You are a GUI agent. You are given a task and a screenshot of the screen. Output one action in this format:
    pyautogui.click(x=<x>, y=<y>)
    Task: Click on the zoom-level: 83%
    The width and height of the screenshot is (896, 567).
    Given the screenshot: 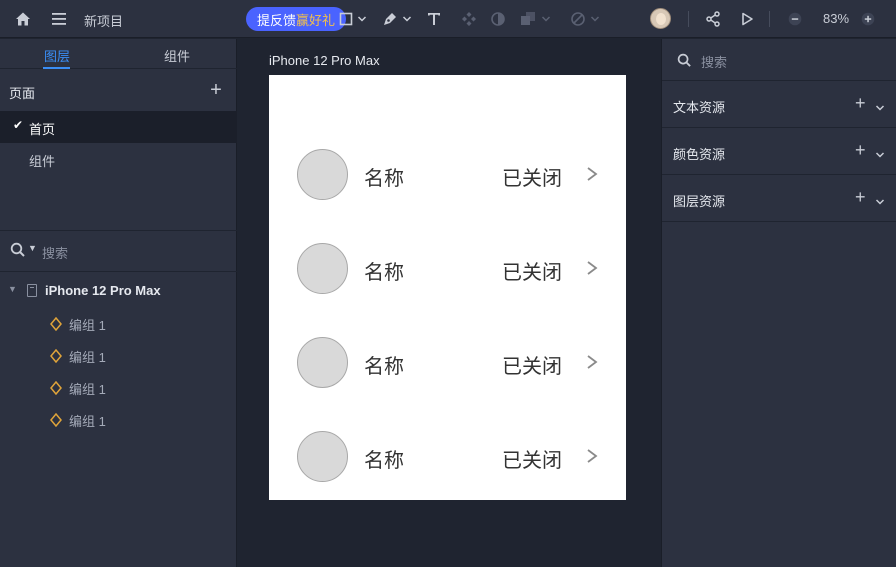 What is the action you would take?
    pyautogui.click(x=836, y=18)
    